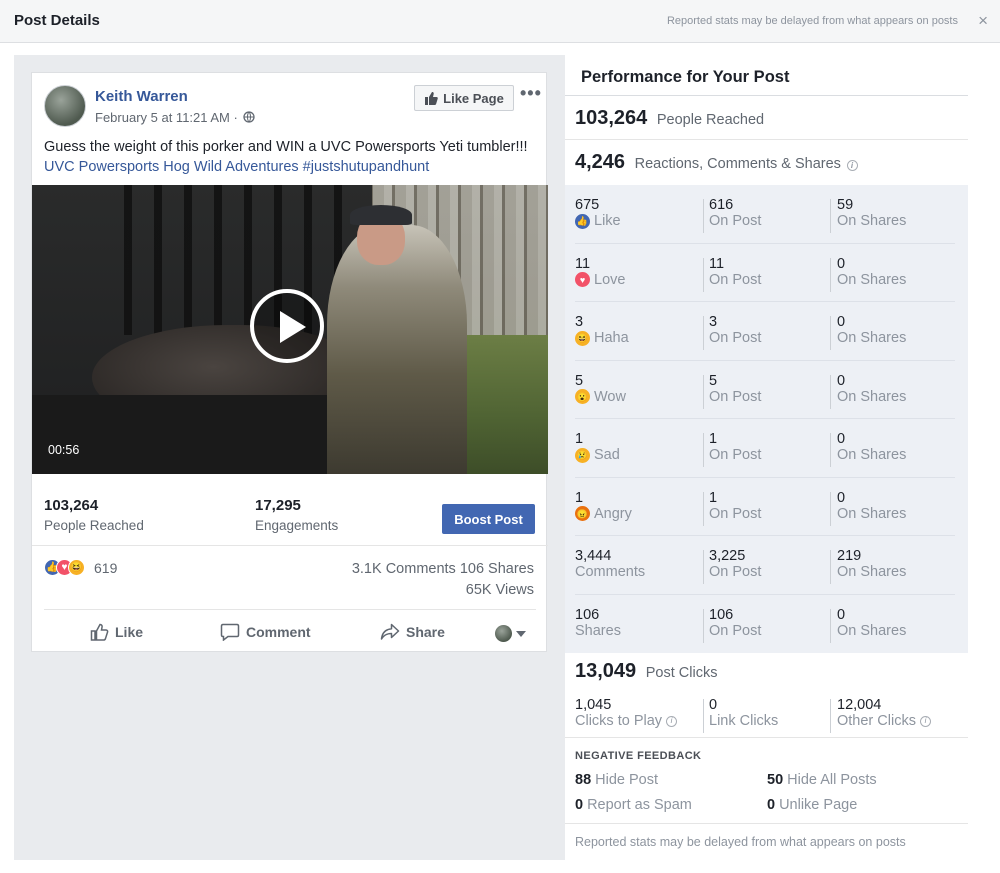 The image size is (1000, 873). What do you see at coordinates (64, 567) in the screenshot?
I see `reaction-icons: 👍 ♥ 😆` at bounding box center [64, 567].